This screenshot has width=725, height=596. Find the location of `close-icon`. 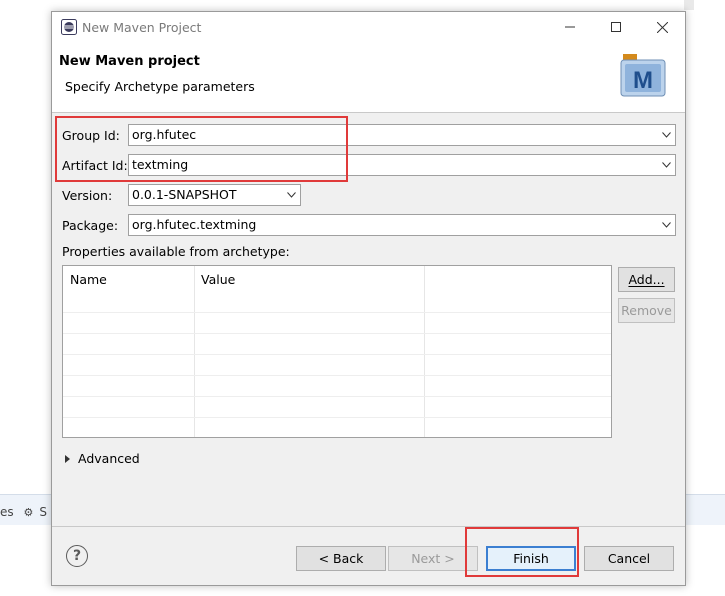

close-icon is located at coordinates (662, 27).